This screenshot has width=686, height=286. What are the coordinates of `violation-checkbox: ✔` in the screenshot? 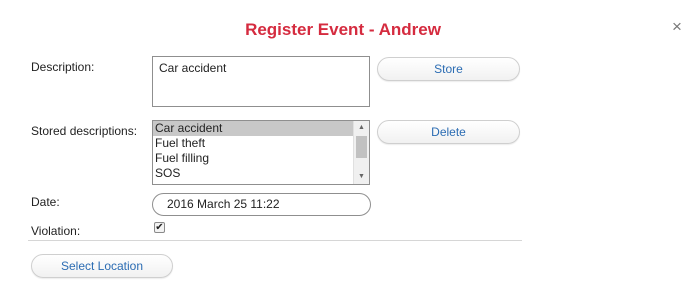 It's located at (159, 227).